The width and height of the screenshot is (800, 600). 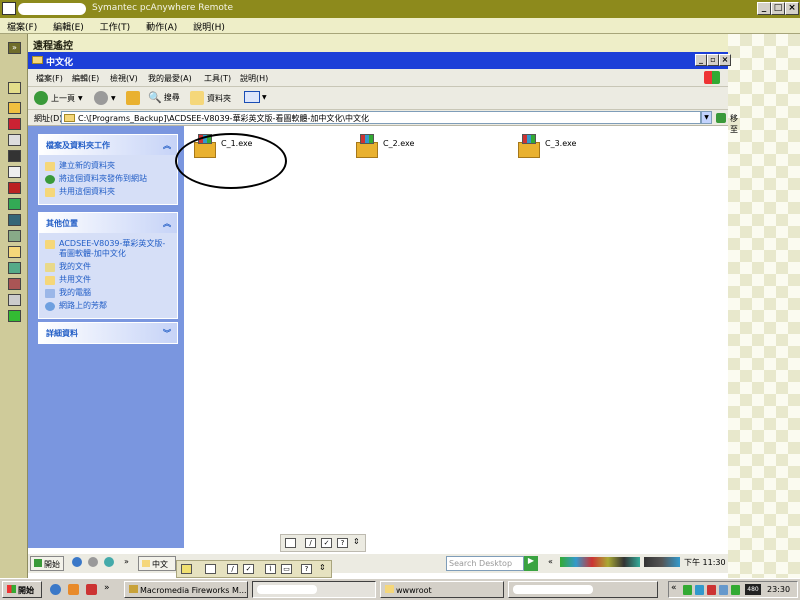 What do you see at coordinates (14, 48) in the screenshot?
I see `expand-icon: »` at bounding box center [14, 48].